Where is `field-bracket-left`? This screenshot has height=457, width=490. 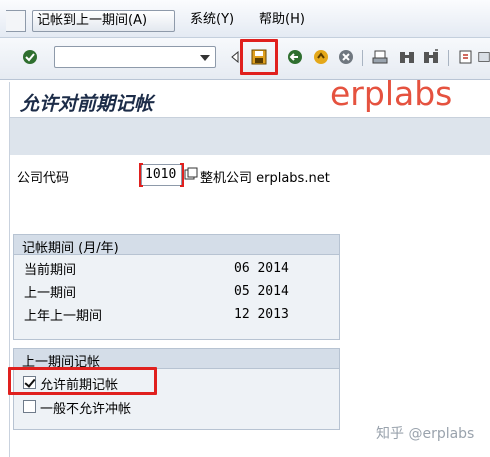 field-bracket-left is located at coordinates (141, 175).